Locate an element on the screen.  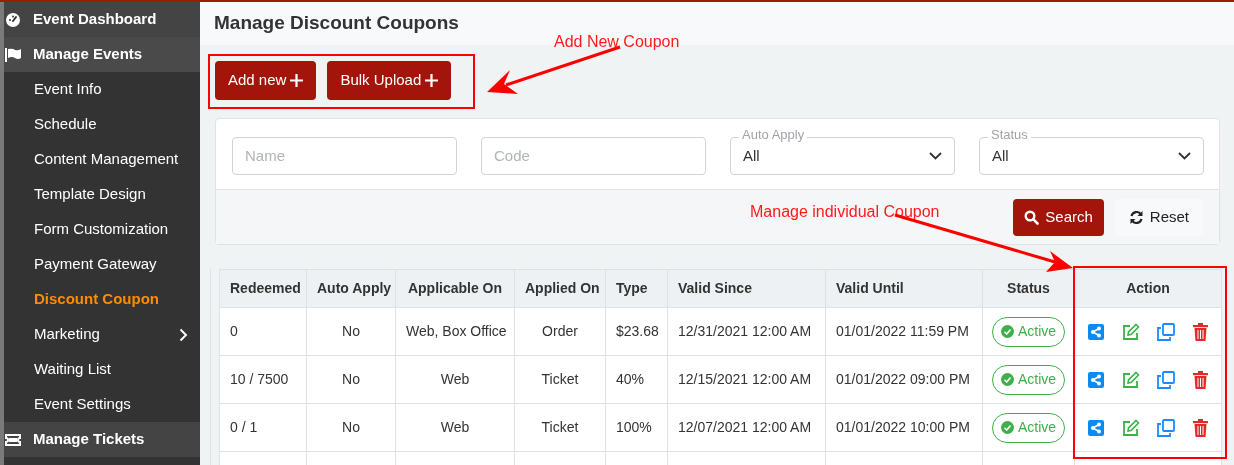
sidebar-item: Event Info is located at coordinates (102, 89).